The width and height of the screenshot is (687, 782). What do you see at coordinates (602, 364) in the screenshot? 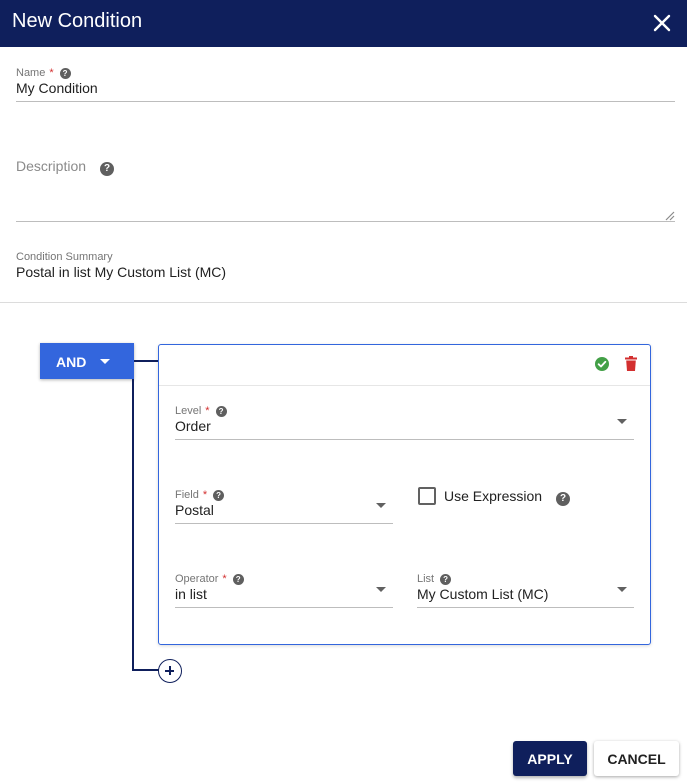
I see `check-circle-icon` at bounding box center [602, 364].